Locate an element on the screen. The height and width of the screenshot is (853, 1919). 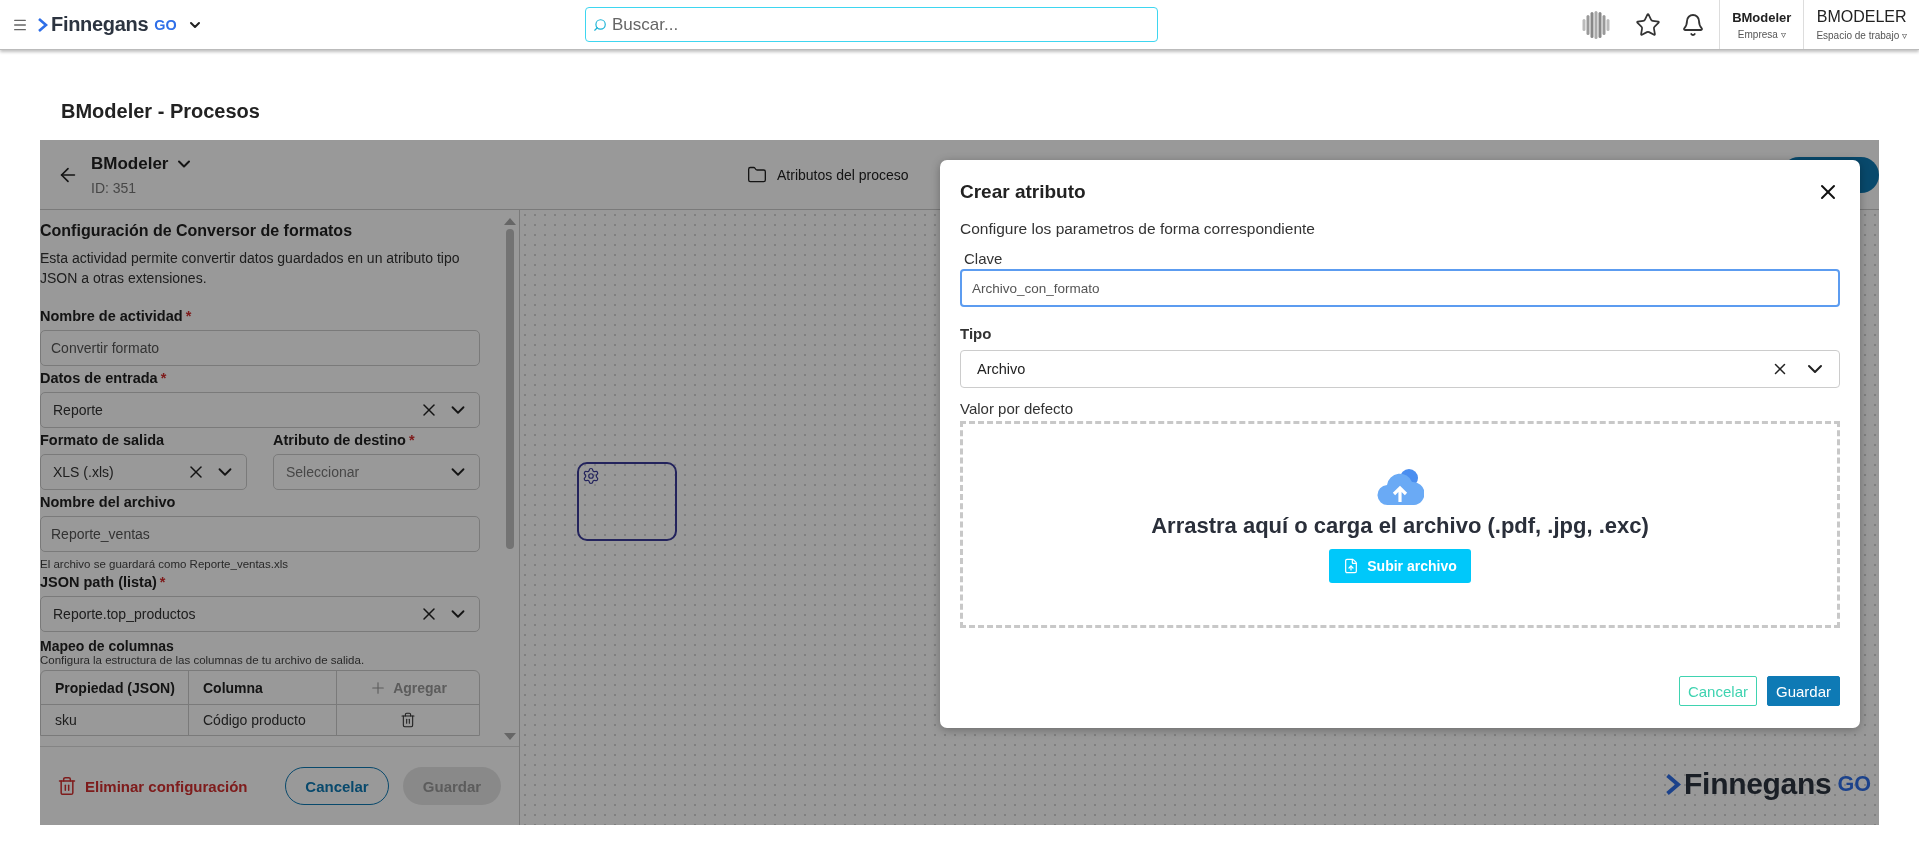
text-field: Reporte_ventas is located at coordinates (260, 534).